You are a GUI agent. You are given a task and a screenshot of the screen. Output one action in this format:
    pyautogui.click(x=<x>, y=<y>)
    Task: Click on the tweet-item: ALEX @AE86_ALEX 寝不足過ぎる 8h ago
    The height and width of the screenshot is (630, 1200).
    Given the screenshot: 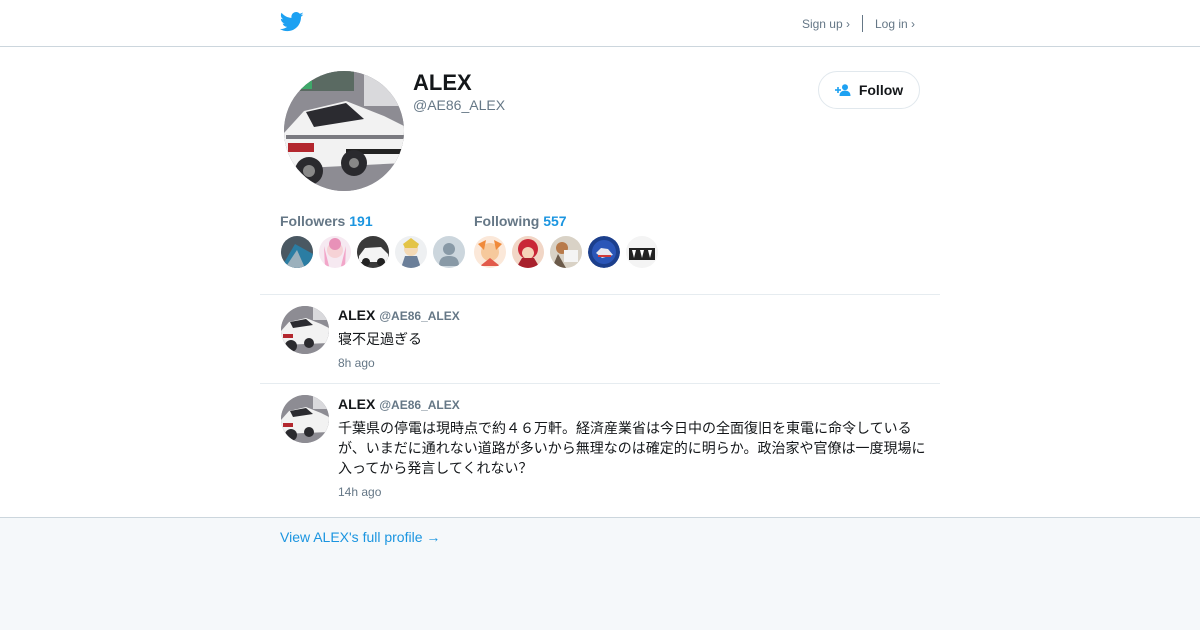 What is the action you would take?
    pyautogui.click(x=600, y=344)
    